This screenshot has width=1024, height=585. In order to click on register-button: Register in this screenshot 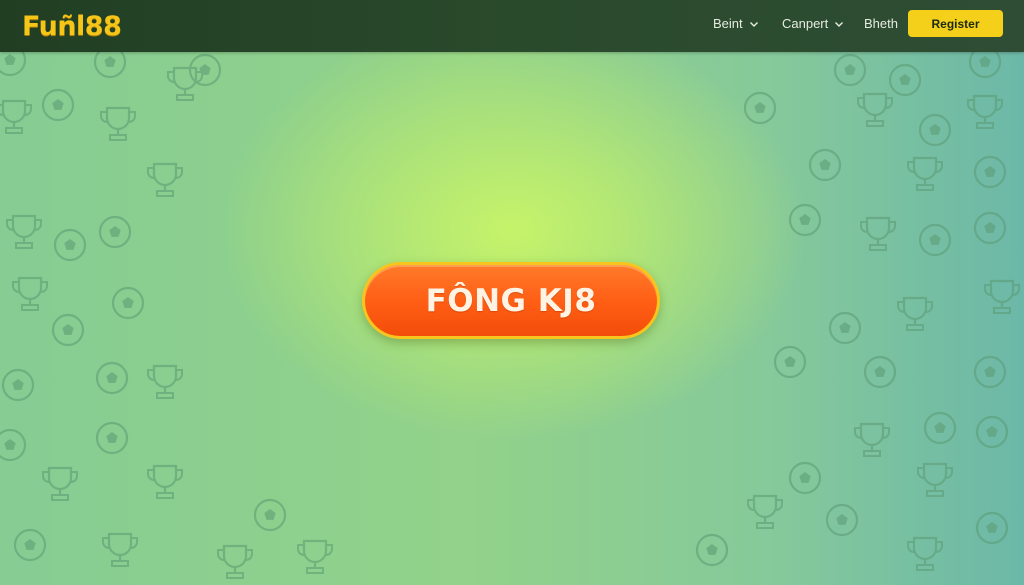, I will do `click(955, 23)`.